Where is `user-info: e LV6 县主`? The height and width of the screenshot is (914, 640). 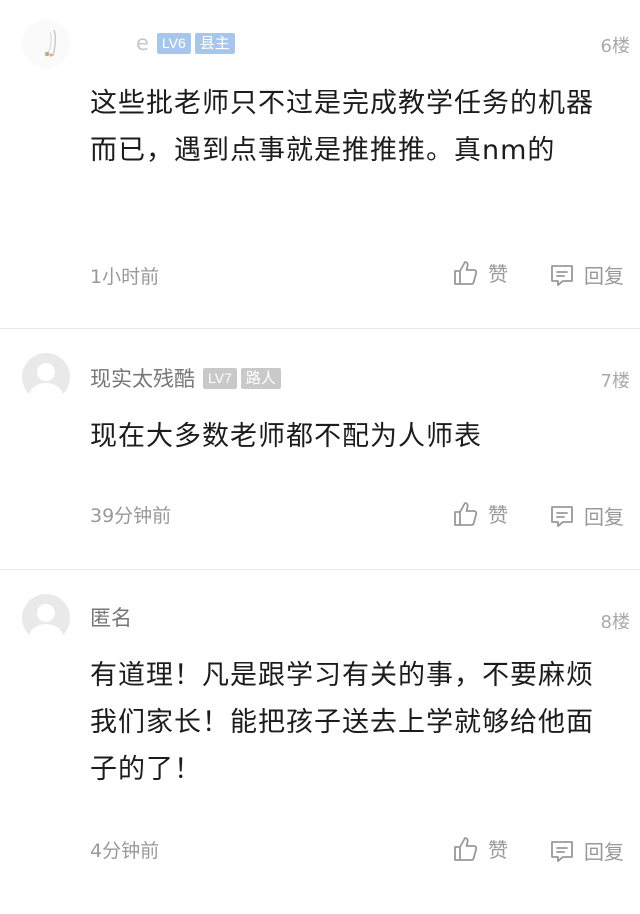
user-info: e LV6 县主 is located at coordinates (162, 43).